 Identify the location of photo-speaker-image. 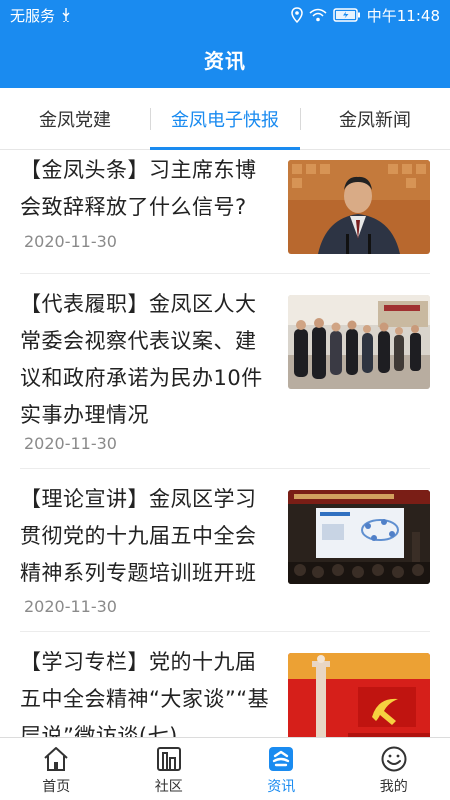
(359, 207).